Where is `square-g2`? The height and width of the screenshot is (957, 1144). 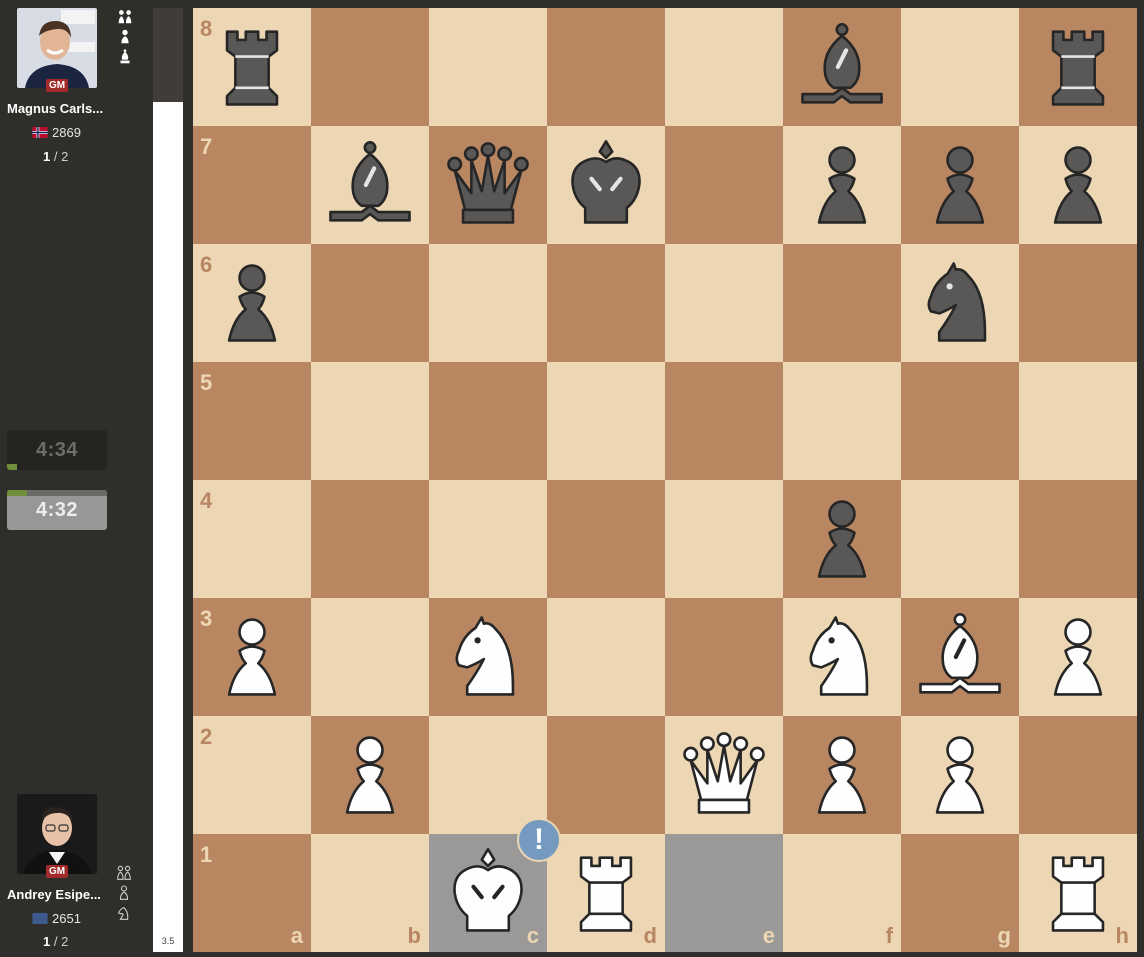 square-g2 is located at coordinates (960, 775).